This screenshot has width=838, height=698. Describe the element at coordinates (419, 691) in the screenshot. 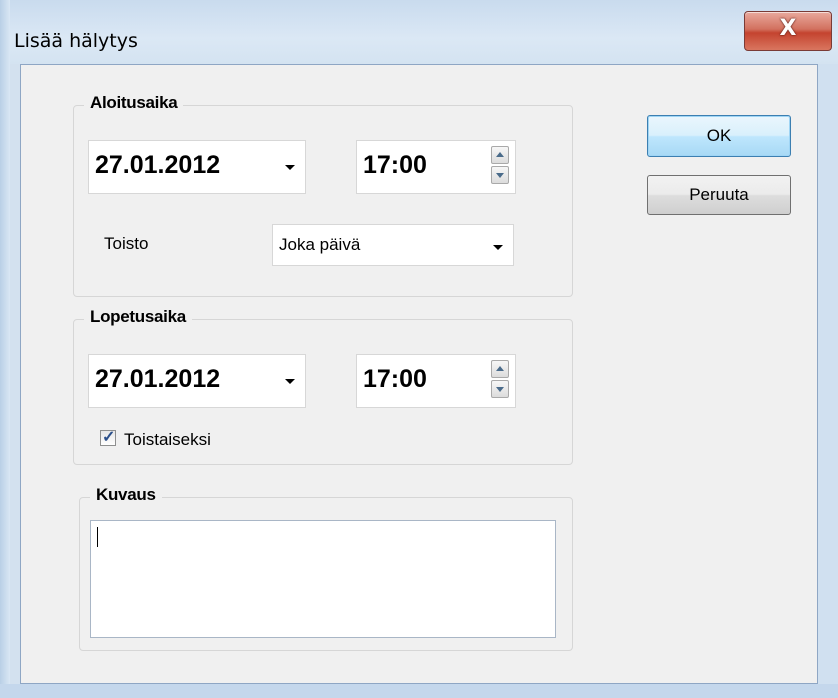

I see `bottom-frame` at that location.